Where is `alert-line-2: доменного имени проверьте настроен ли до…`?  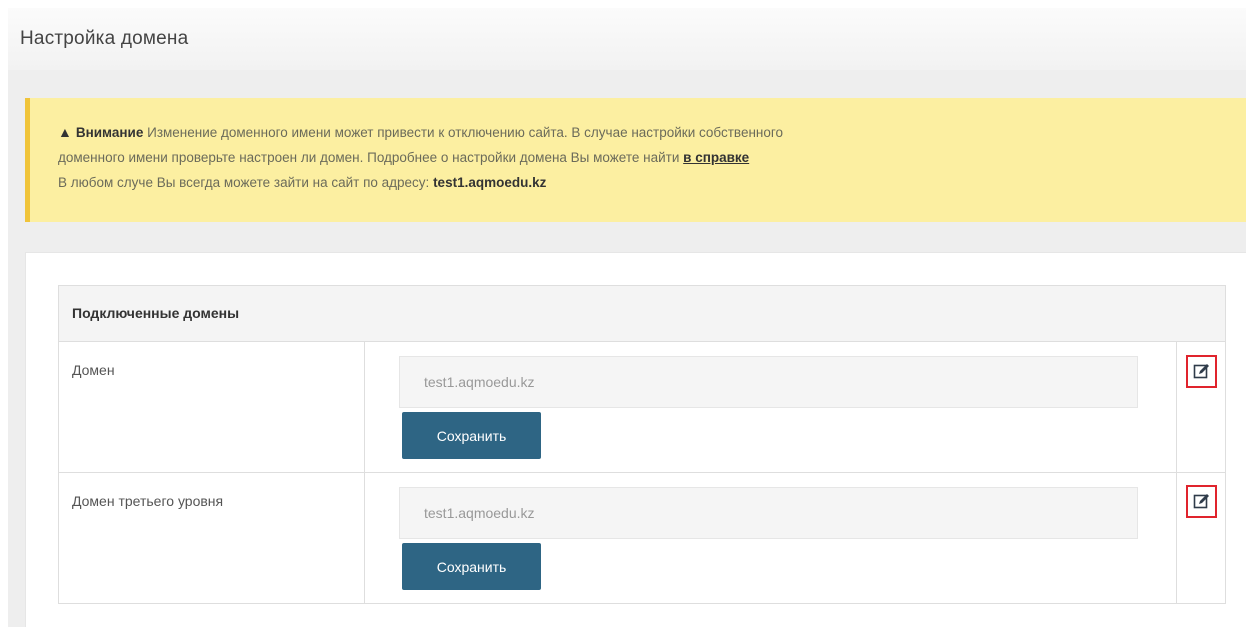 alert-line-2: доменного имени проверьте настроен ли до… is located at coordinates (652, 157).